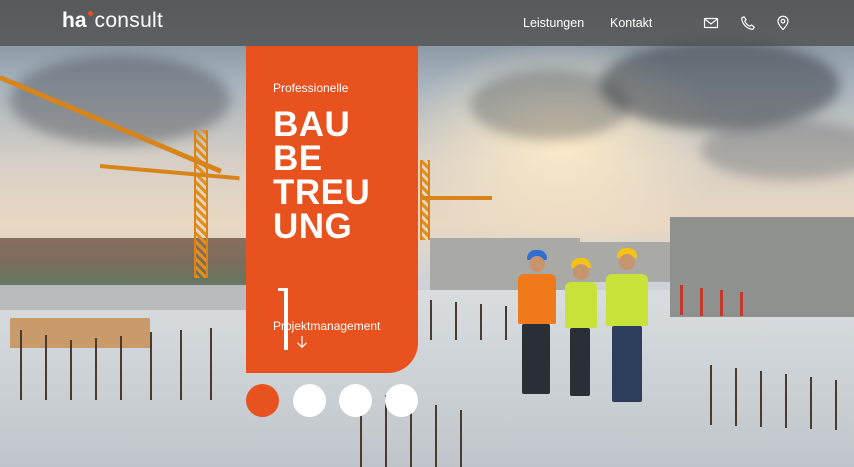 Image resolution: width=854 pixels, height=467 pixels. I want to click on hero-headline: BAU BE TREU UNG, so click(322, 175).